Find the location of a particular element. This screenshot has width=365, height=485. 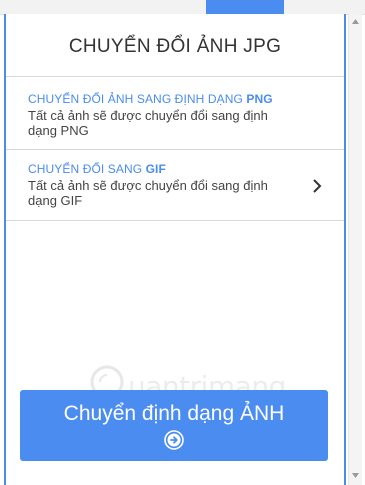

option-title-format: PNG is located at coordinates (259, 99).